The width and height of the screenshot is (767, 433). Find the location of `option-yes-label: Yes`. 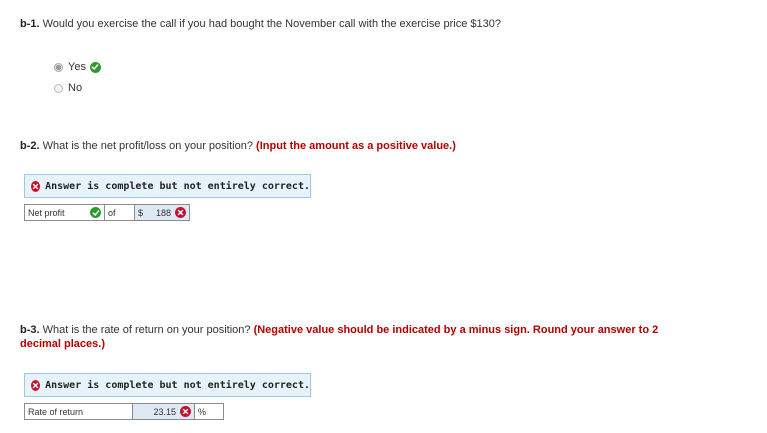

option-yes-label: Yes is located at coordinates (77, 67).